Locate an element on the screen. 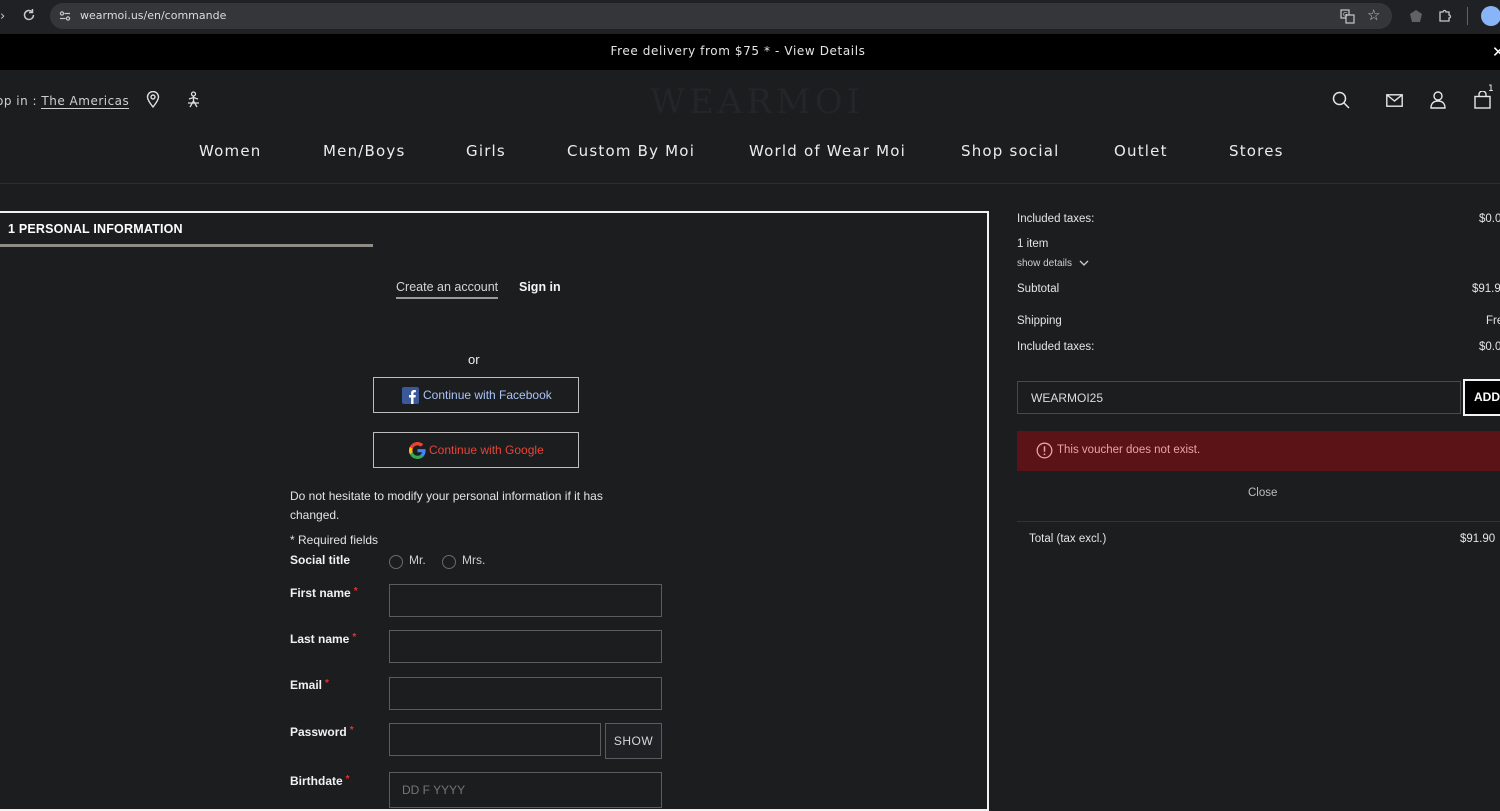 This screenshot has height=811, width=1500. step-underline is located at coordinates (186, 245).